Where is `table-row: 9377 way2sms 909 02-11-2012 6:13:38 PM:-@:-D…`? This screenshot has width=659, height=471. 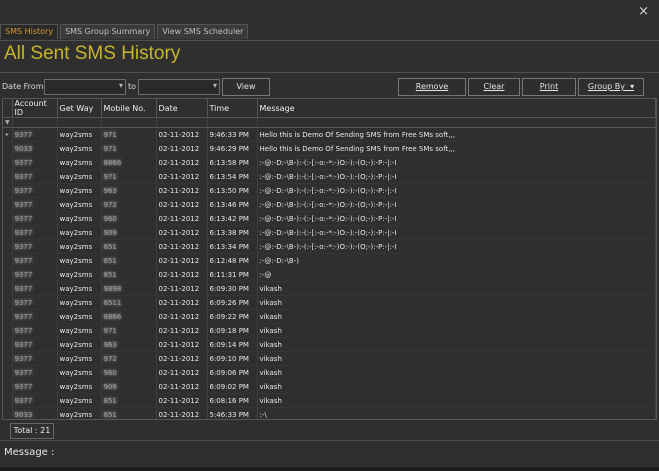 table-row: 9377 way2sms 909 02-11-2012 6:13:38 PM:-@:-D… is located at coordinates (329, 232).